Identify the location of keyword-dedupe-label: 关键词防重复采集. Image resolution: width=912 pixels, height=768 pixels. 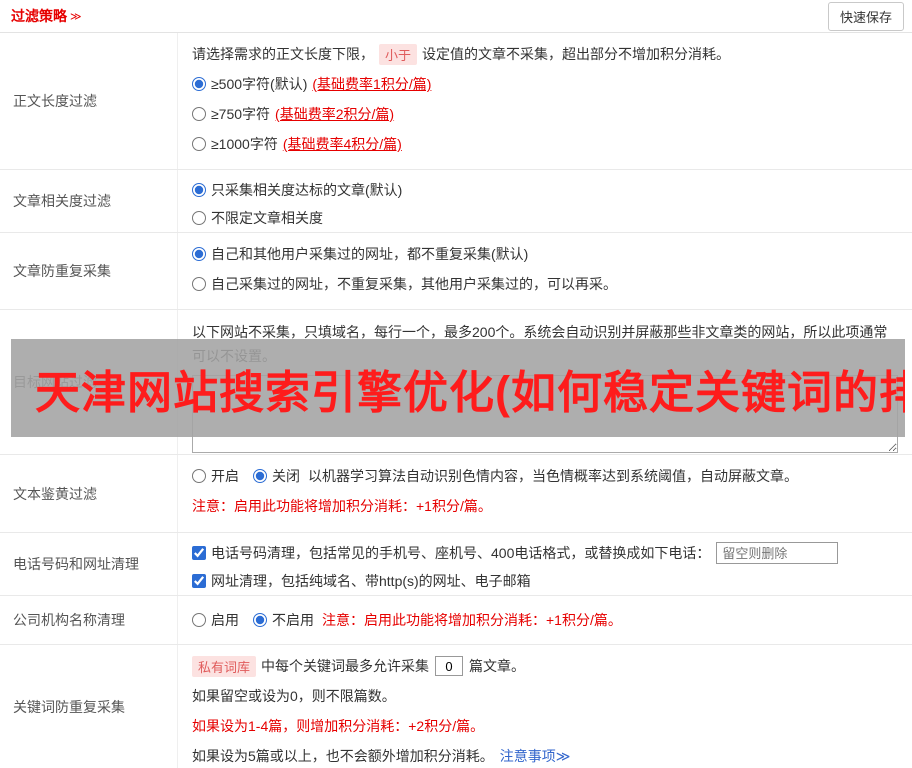
(89, 706).